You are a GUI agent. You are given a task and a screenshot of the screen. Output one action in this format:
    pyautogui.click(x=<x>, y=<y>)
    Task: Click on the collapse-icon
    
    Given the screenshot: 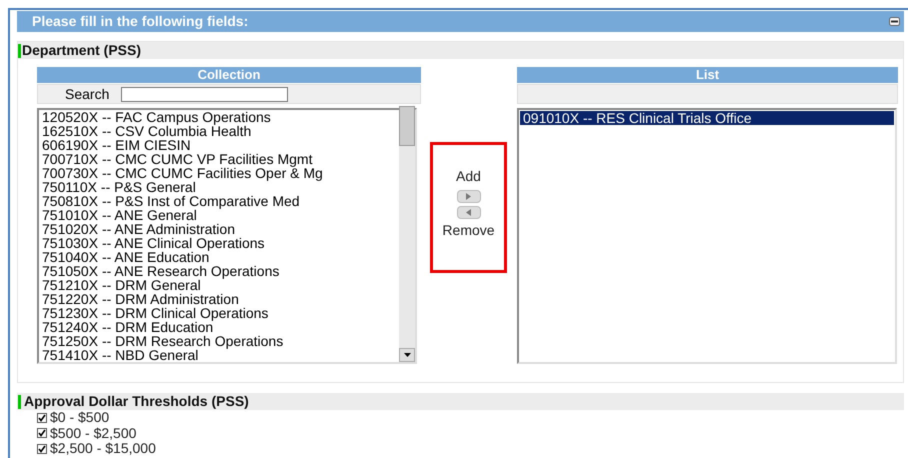 What is the action you would take?
    pyautogui.click(x=894, y=21)
    